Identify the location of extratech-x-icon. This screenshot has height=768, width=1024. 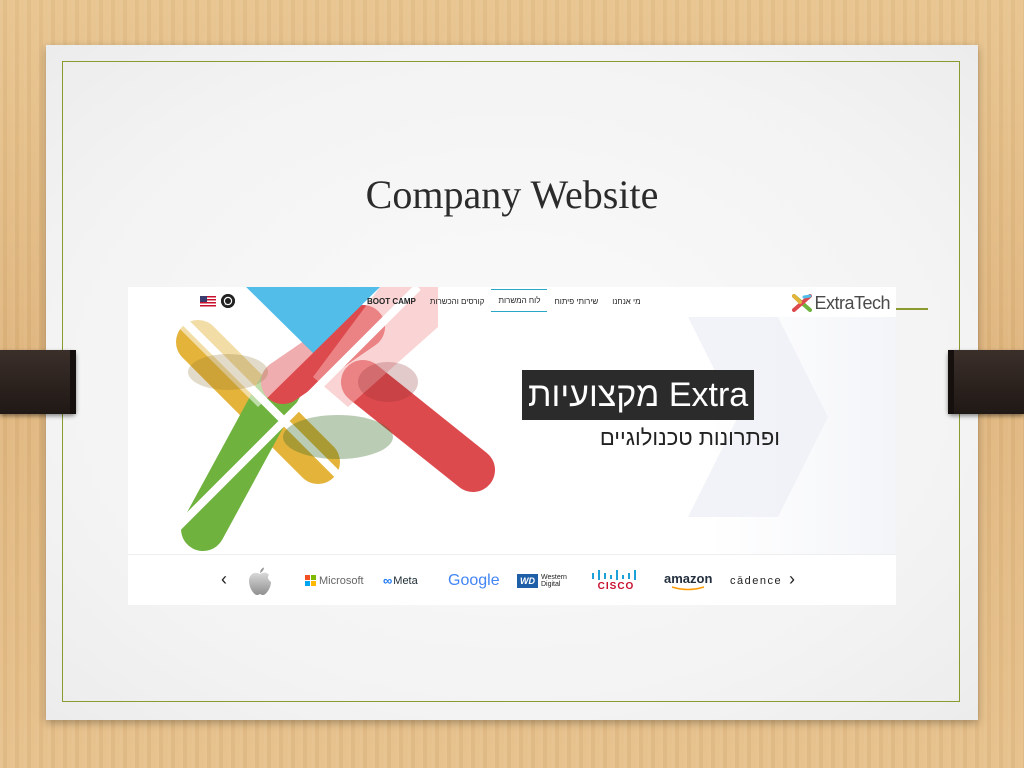
(802, 303).